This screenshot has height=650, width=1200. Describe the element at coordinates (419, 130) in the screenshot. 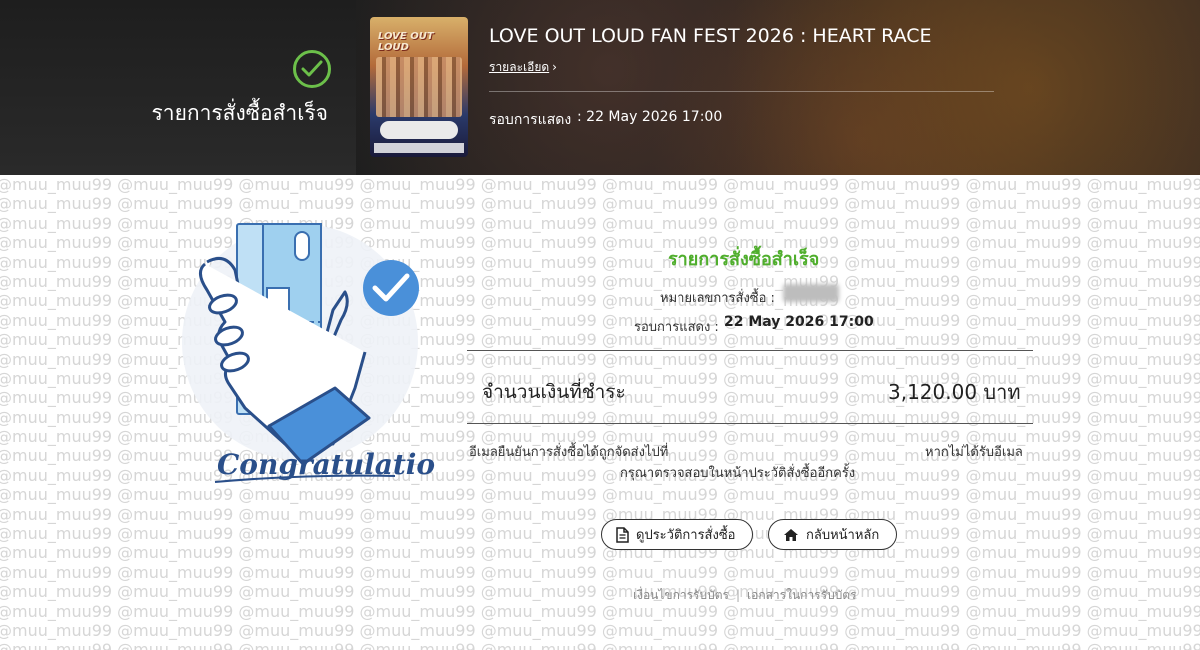

I see `poster-car-art` at that location.